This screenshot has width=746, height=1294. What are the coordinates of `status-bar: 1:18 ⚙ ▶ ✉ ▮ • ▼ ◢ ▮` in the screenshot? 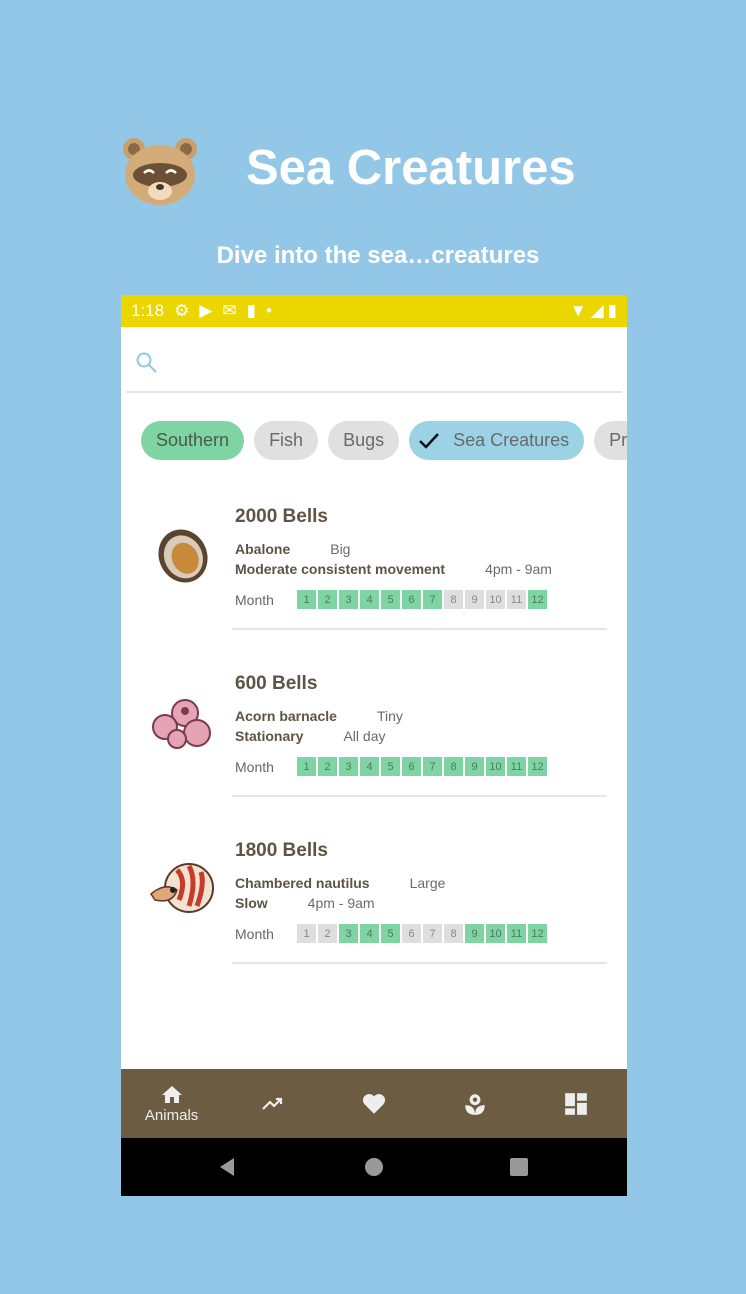 It's located at (374, 311).